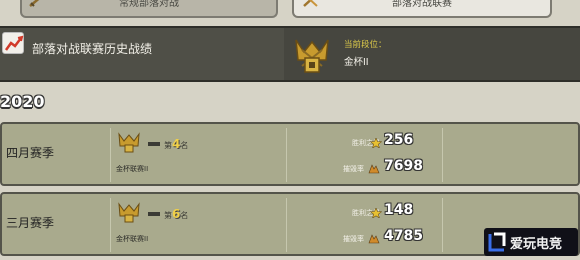 This screenshot has height=260, width=580. Describe the element at coordinates (497, 242) in the screenshot. I see `watermark-mark-icon` at that location.